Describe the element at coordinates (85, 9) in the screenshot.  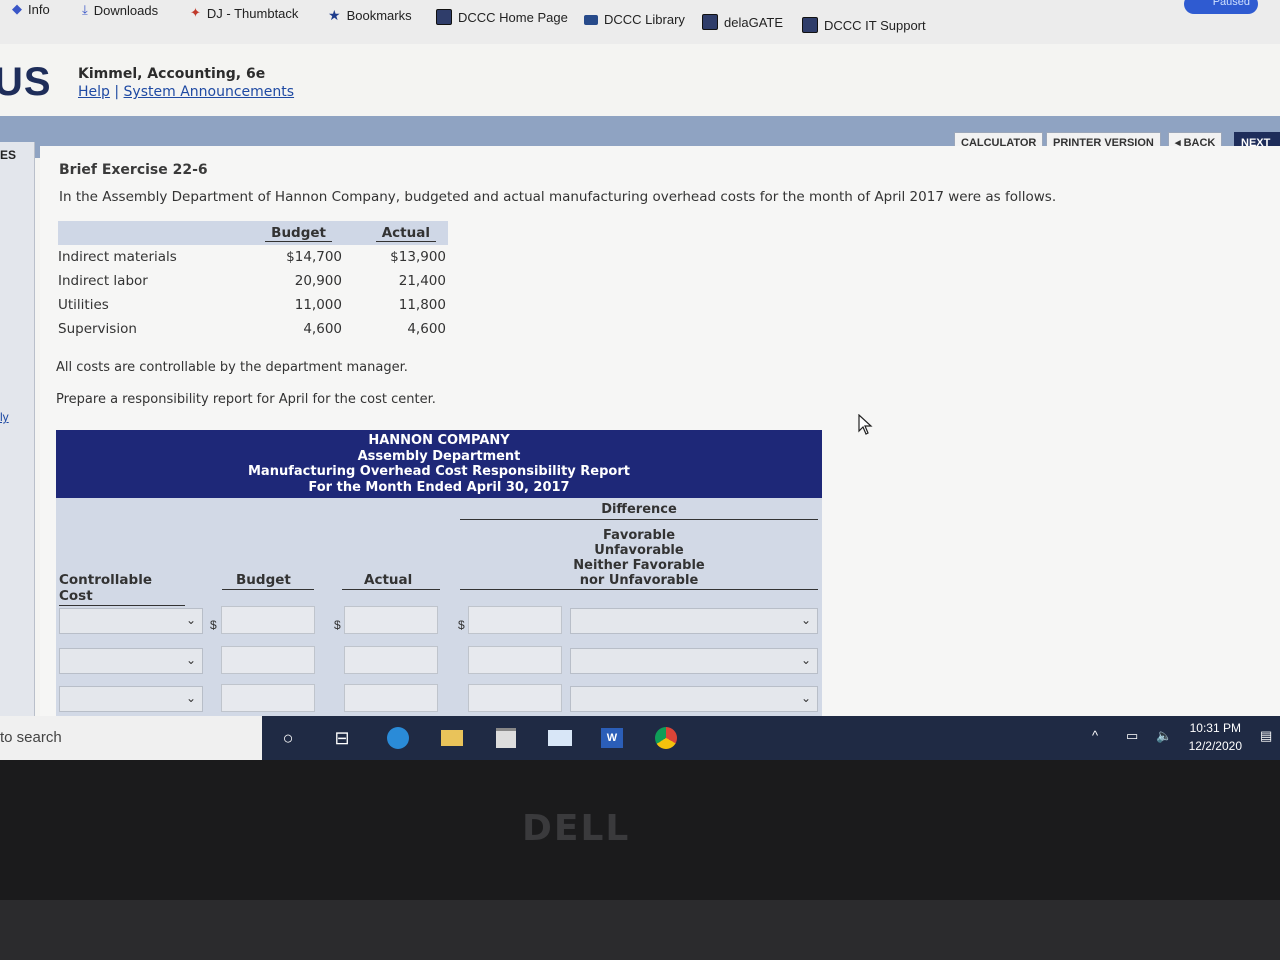
I see `download-icon: ⤓` at that location.